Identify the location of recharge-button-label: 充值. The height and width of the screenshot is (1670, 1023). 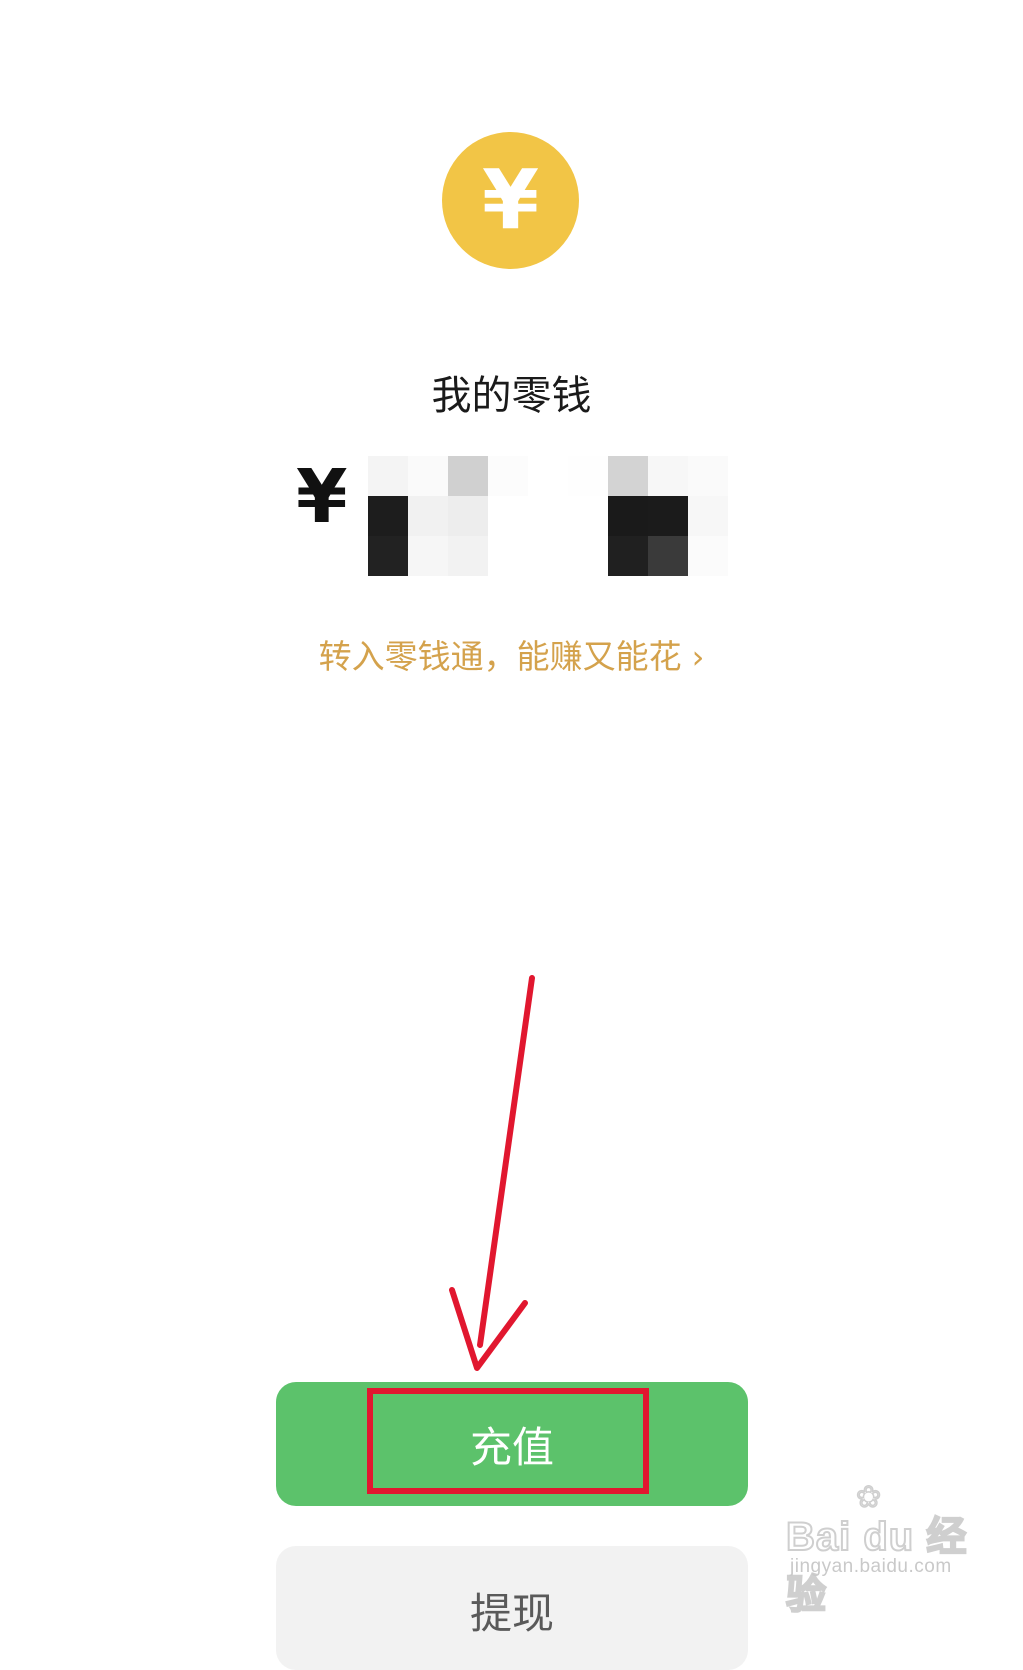
(511, 1447).